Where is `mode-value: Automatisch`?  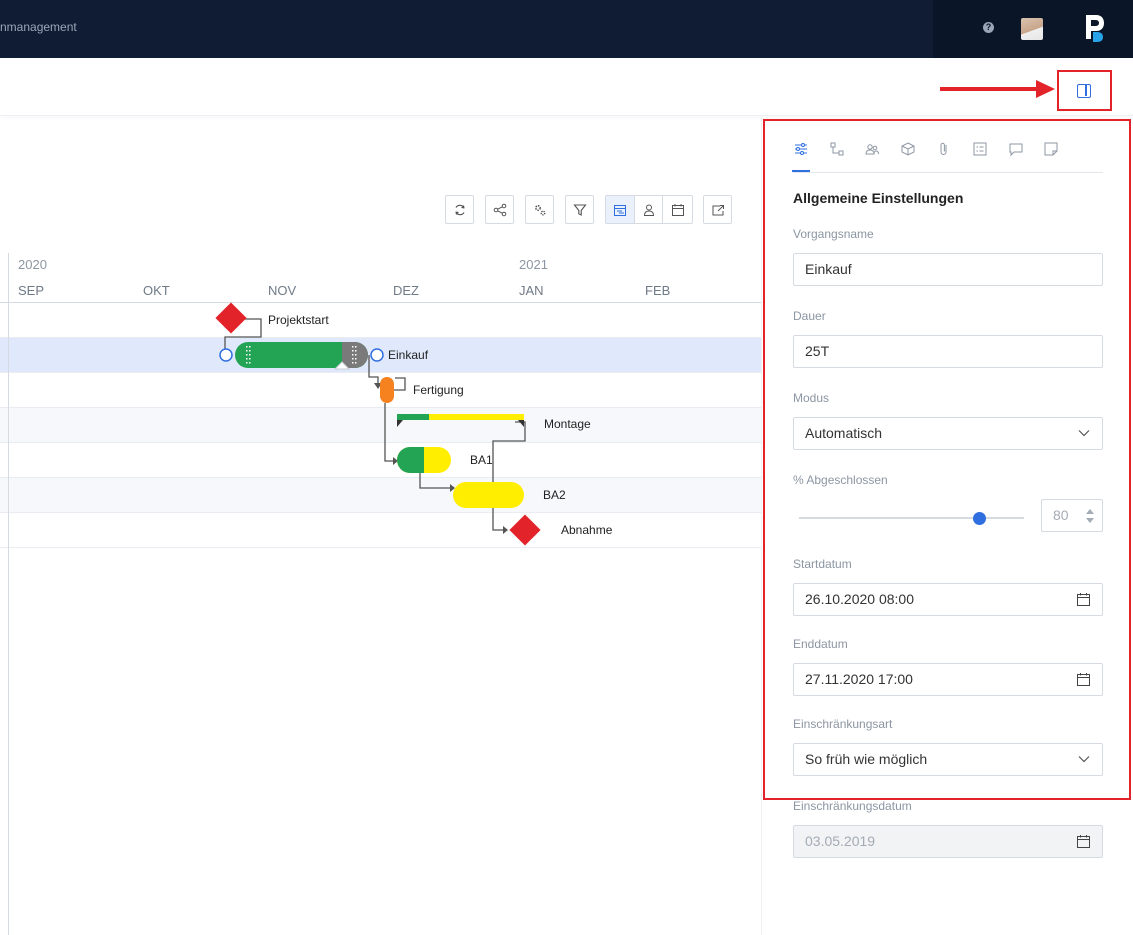
mode-value: Automatisch is located at coordinates (844, 433).